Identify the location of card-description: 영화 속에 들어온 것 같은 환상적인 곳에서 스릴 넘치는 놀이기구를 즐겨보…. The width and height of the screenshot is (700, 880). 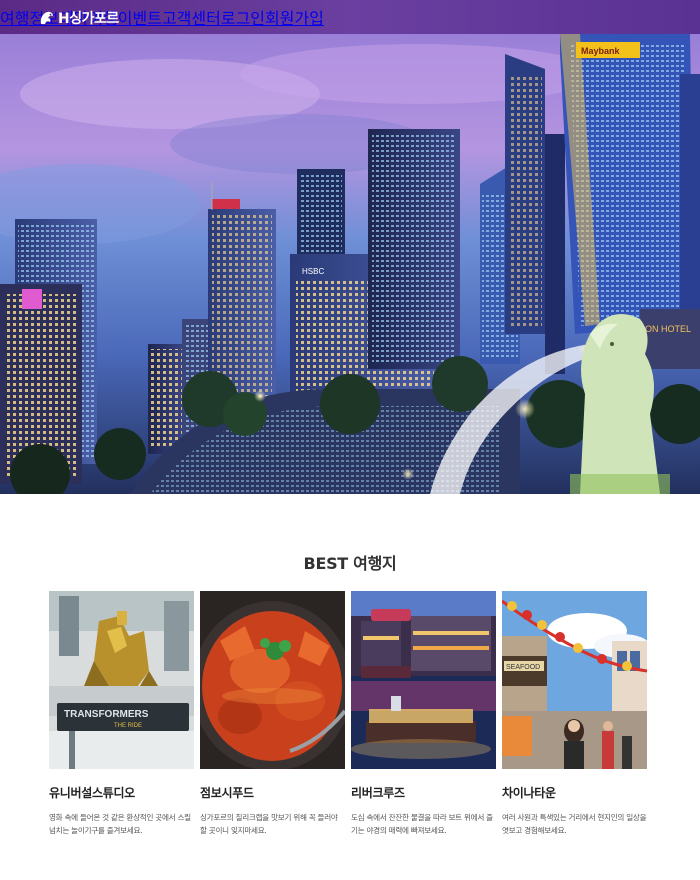
(120, 824).